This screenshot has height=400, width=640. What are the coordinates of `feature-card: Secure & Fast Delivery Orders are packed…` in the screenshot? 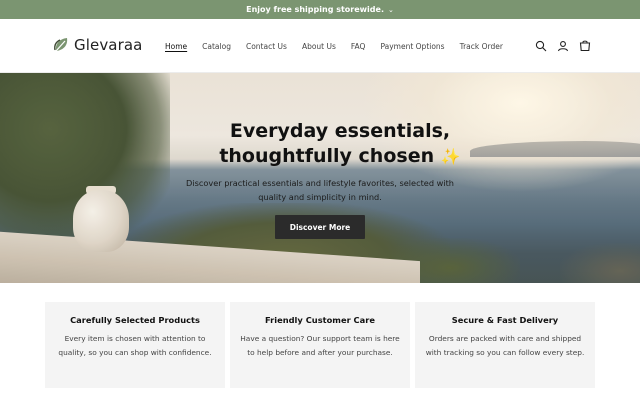 It's located at (505, 345).